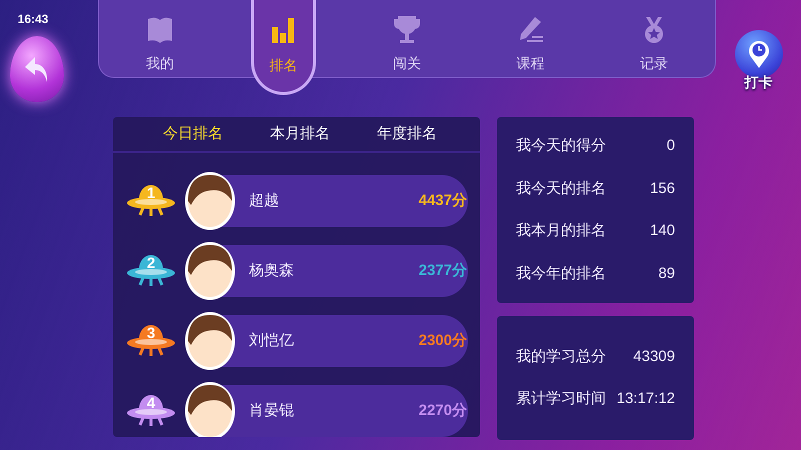 Image resolution: width=801 pixels, height=450 pixels. I want to click on player-name: 超越, so click(264, 200).